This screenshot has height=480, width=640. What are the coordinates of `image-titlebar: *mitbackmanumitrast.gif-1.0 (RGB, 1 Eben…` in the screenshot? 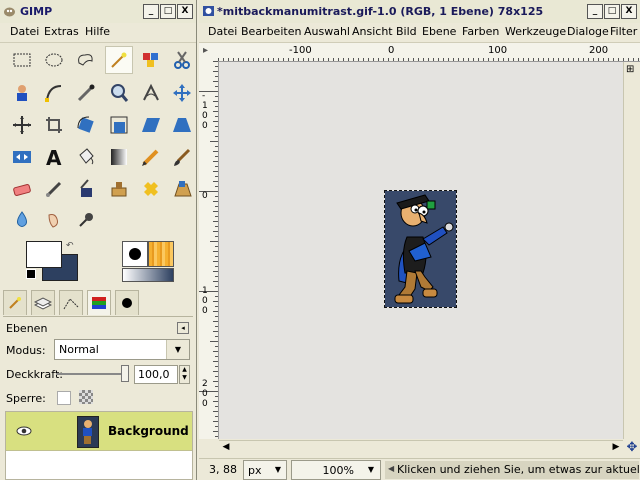 It's located at (419, 12).